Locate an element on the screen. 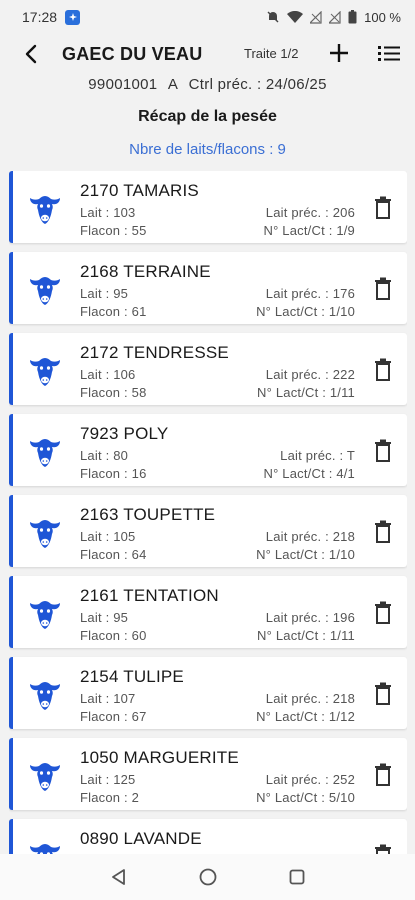  traite-indicator: Traite 1/2 is located at coordinates (271, 53).